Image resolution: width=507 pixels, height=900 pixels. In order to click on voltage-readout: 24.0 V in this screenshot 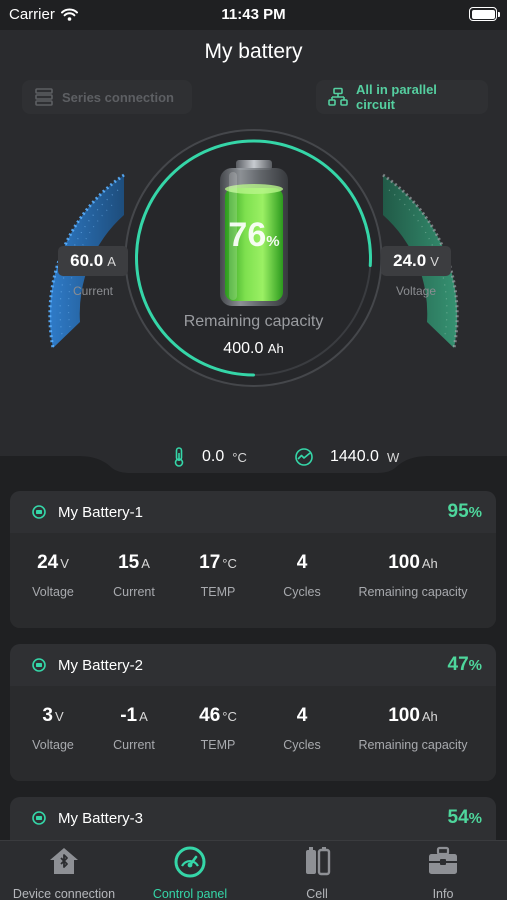, I will do `click(416, 261)`.